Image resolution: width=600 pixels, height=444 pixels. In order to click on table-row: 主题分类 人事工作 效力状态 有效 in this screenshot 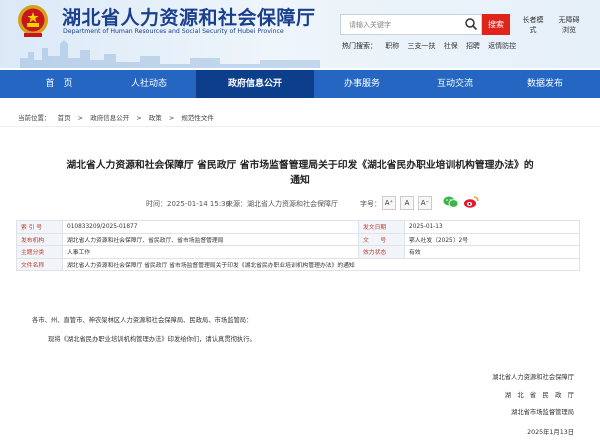, I will do `click(298, 252)`.